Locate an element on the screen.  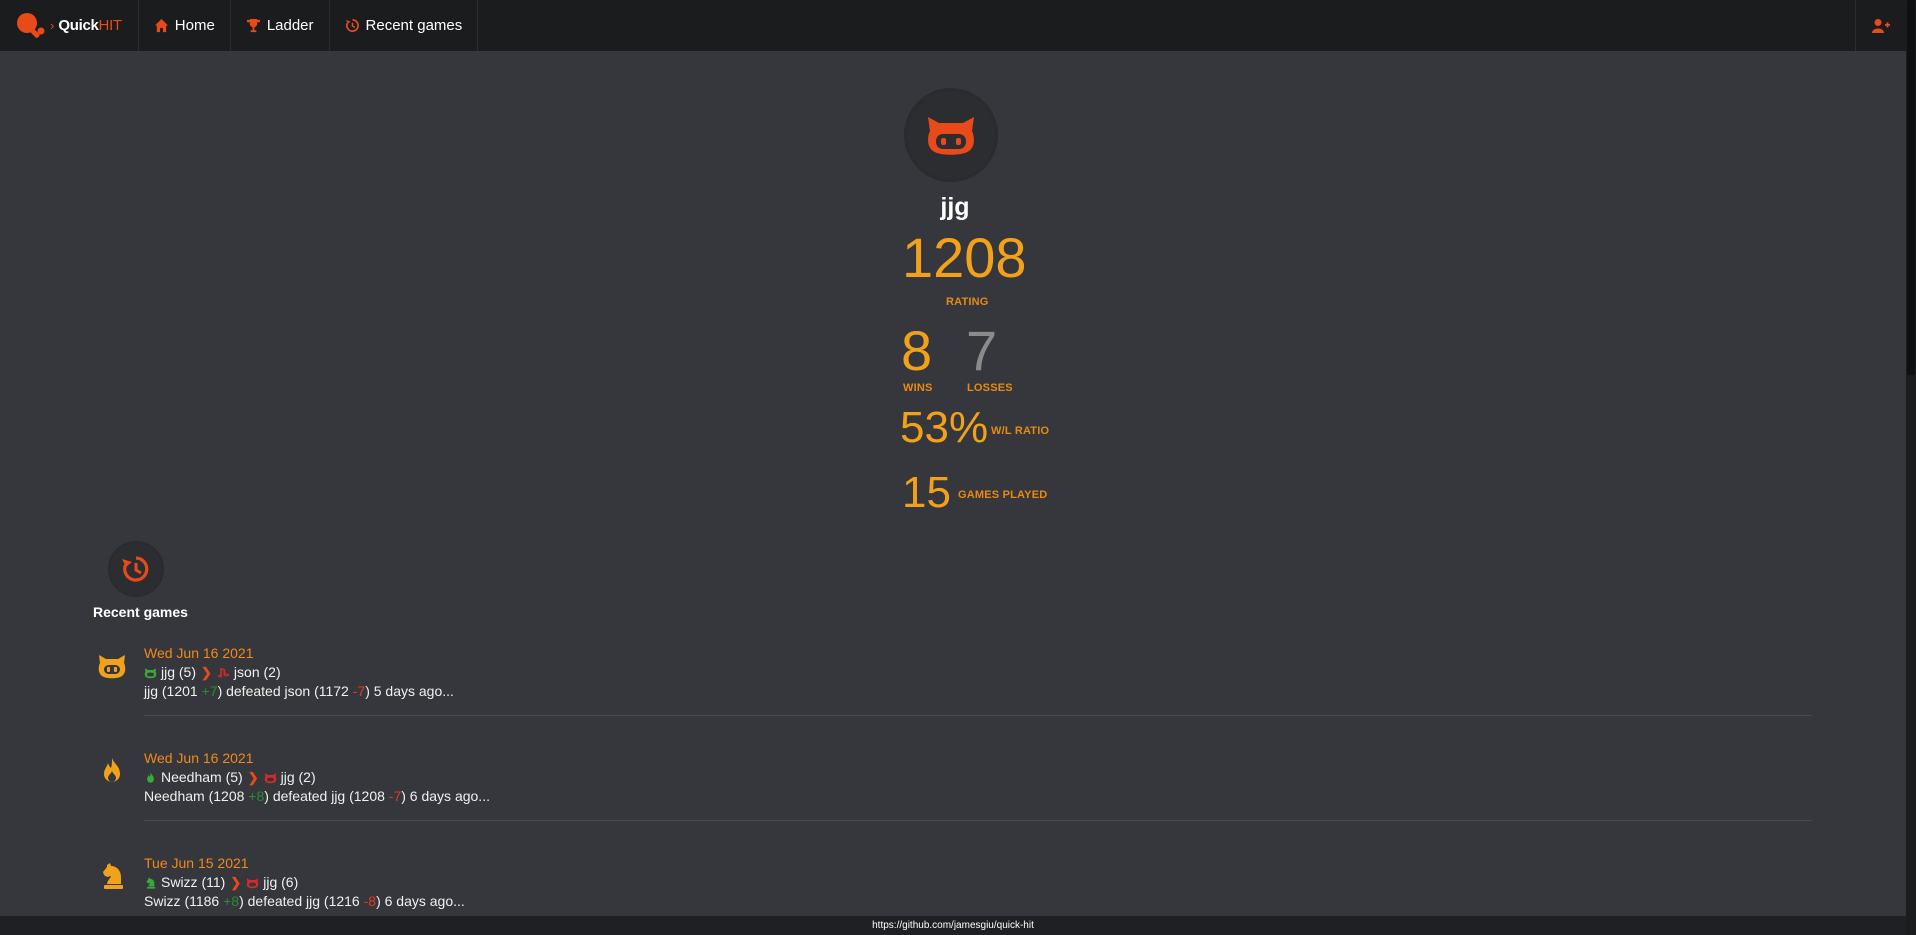
losses-value: 7 is located at coordinates (982, 350).